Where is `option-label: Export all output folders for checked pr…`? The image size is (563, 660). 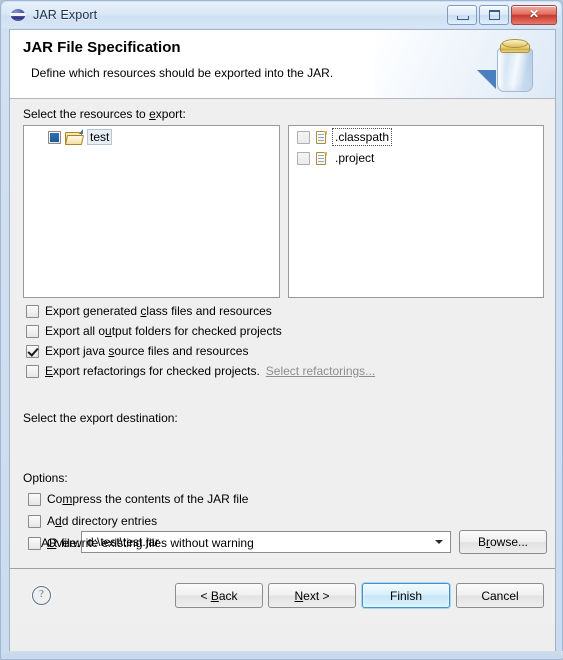 option-label: Export all output folders for checked pr… is located at coordinates (163, 331).